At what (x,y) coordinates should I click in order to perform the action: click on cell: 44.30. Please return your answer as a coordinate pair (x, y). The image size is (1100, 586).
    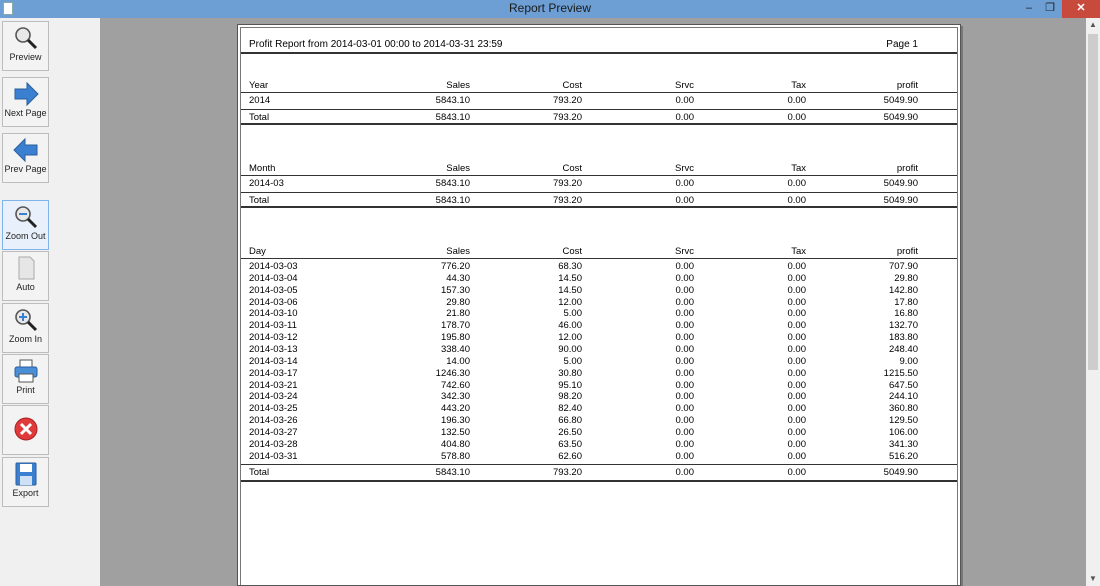
    Looking at the image, I should click on (458, 278).